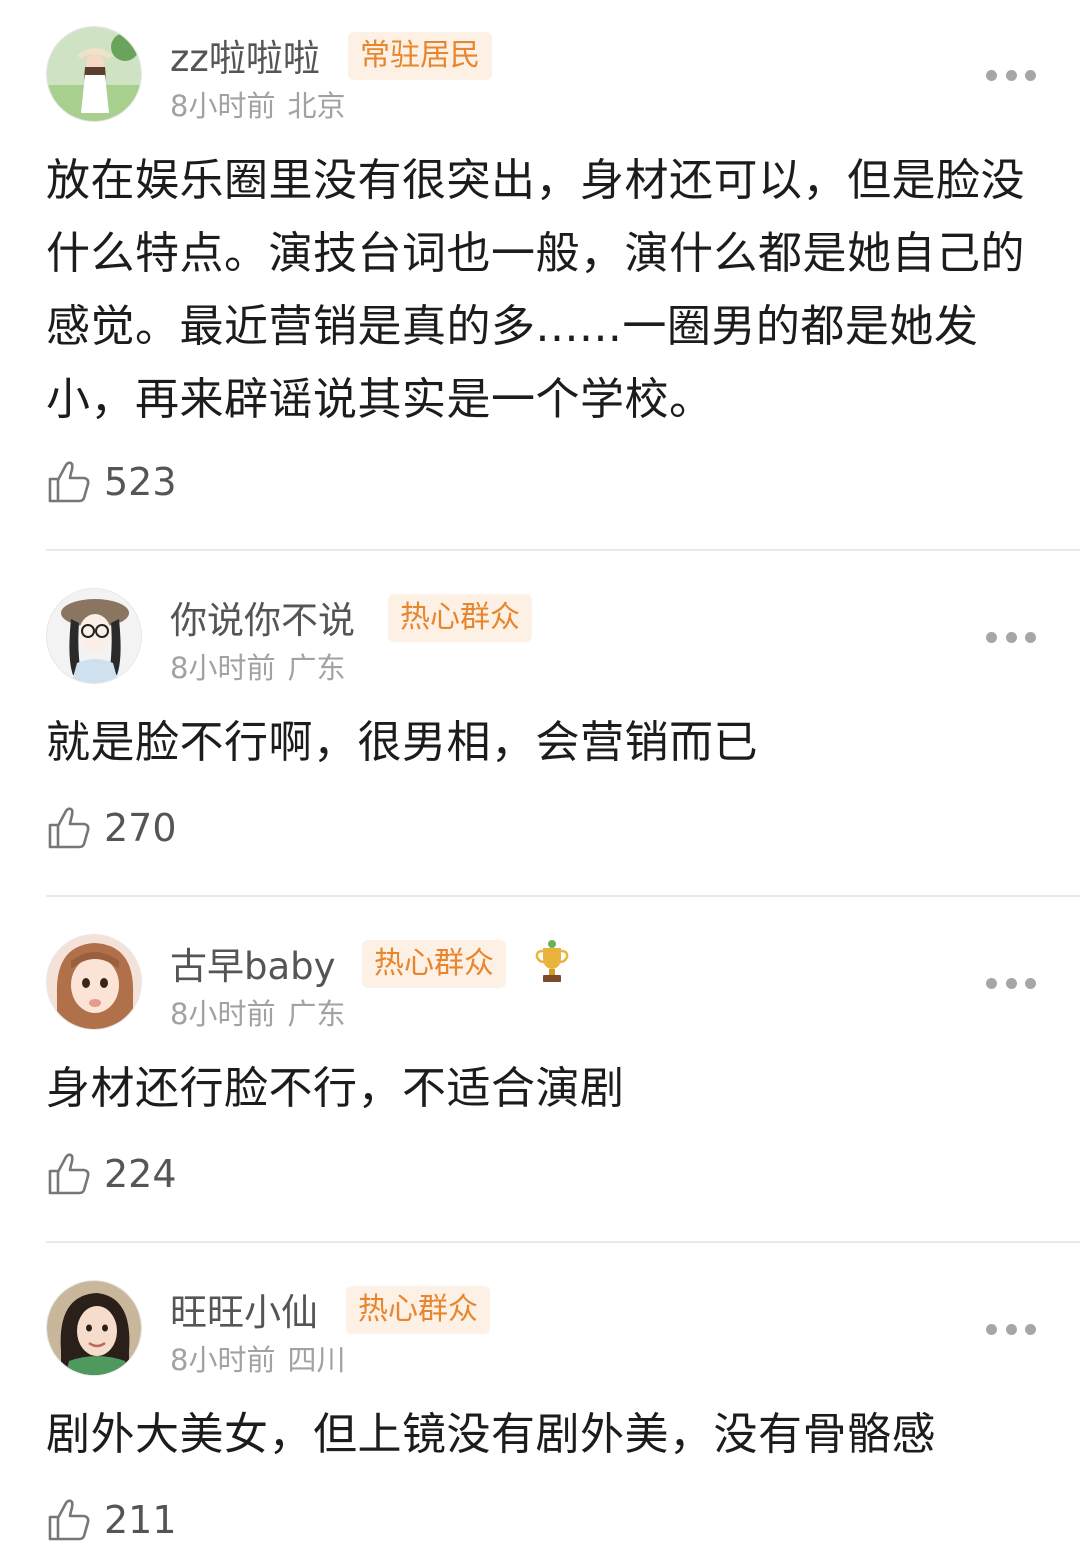 The width and height of the screenshot is (1080, 1544). Describe the element at coordinates (245, 58) in the screenshot. I see `username: zz啦啦啦` at that location.